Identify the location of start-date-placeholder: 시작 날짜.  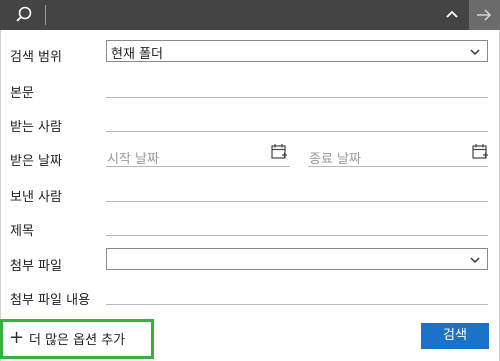
(133, 159).